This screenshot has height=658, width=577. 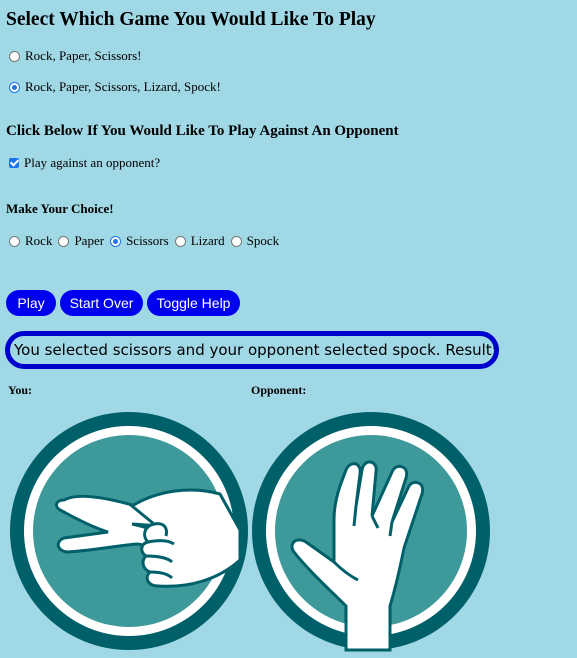 I want to click on choice-paper-label: Paper, so click(x=89, y=240).